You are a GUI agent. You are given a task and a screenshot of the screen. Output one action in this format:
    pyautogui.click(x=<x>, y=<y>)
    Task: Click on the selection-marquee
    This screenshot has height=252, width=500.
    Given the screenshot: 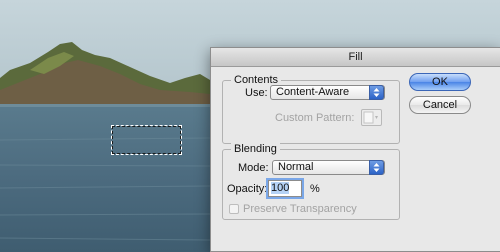 What is the action you would take?
    pyautogui.click(x=146, y=140)
    